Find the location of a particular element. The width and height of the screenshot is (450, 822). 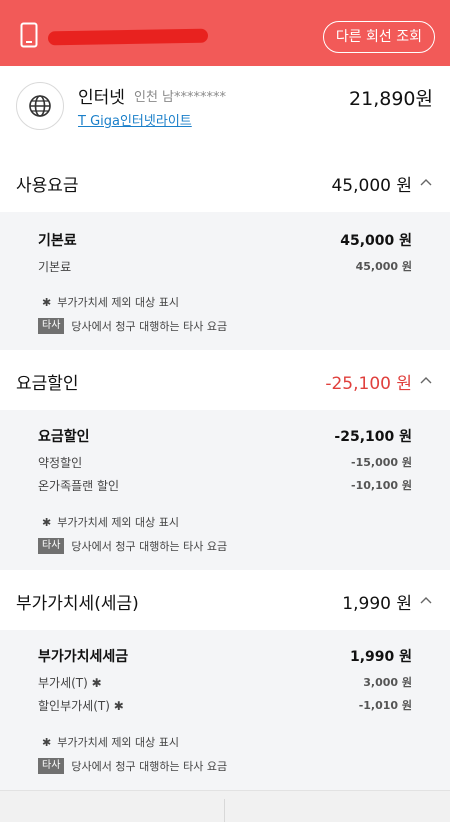

section-title: 부가가치세(세금) is located at coordinates (77, 604).